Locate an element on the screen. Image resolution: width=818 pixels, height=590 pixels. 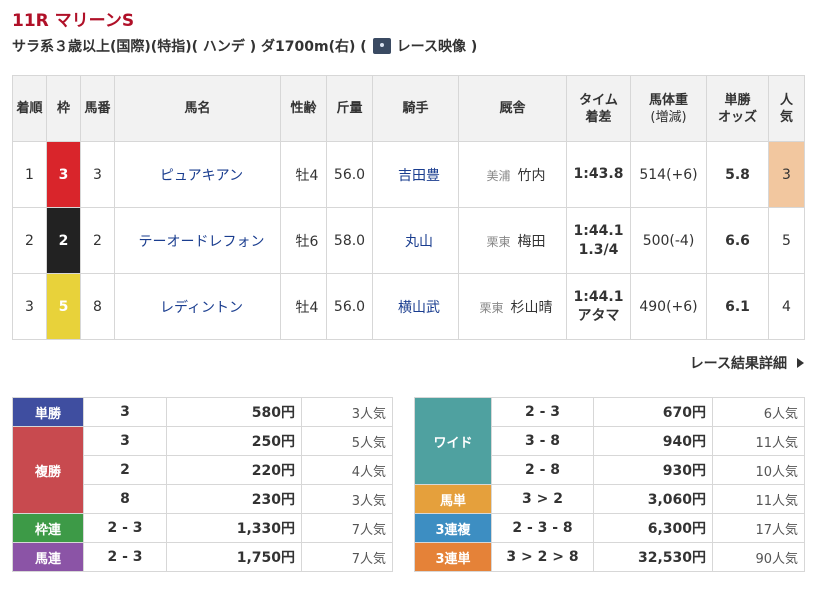
chevron-right-icon is located at coordinates (800, 363).